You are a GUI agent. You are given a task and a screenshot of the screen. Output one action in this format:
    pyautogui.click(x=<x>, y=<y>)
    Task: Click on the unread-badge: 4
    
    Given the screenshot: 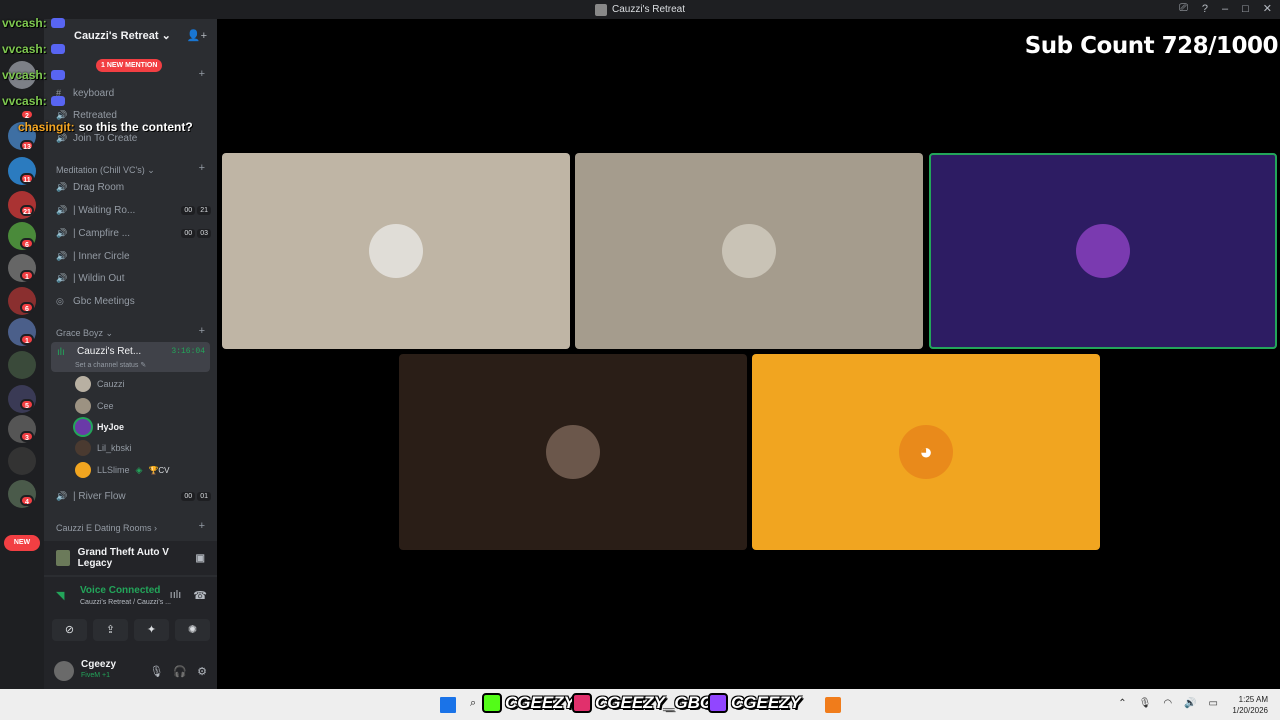 What is the action you would take?
    pyautogui.click(x=27, y=500)
    